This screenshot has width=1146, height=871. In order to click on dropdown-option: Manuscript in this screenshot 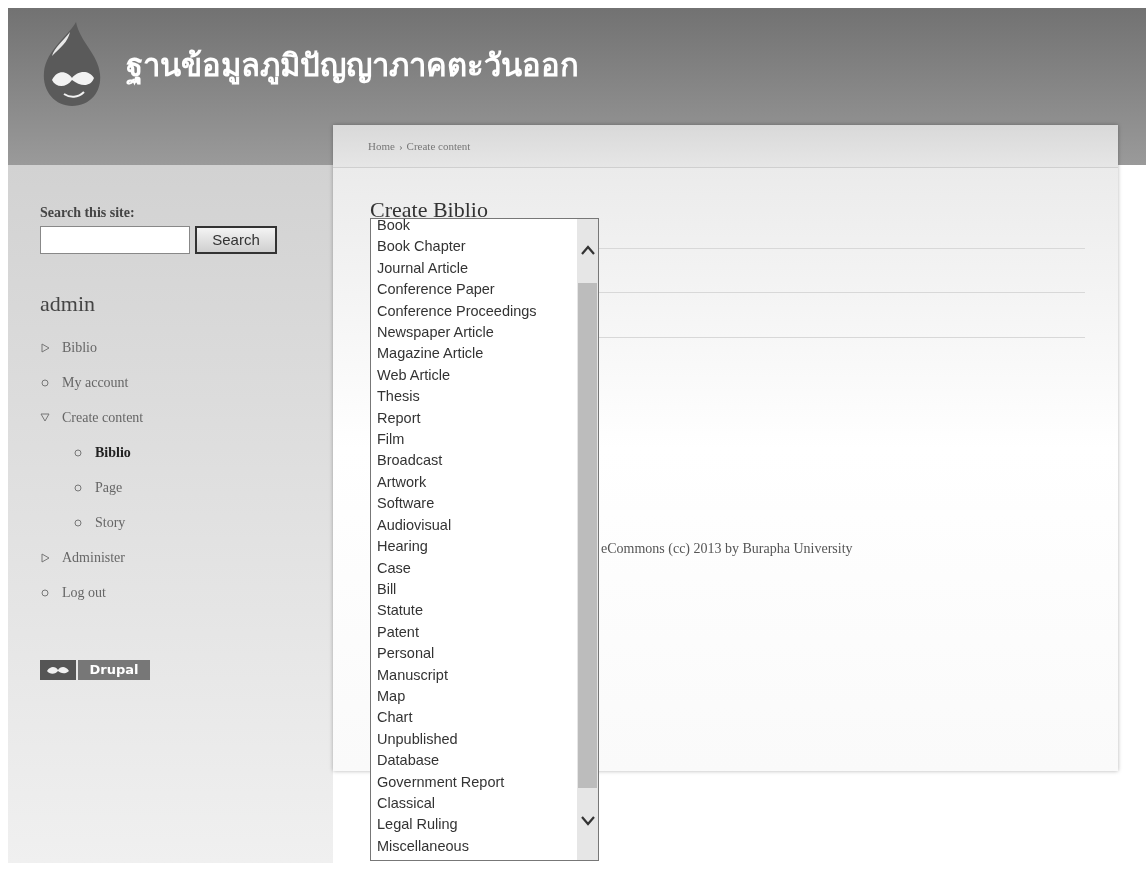, I will do `click(477, 675)`.